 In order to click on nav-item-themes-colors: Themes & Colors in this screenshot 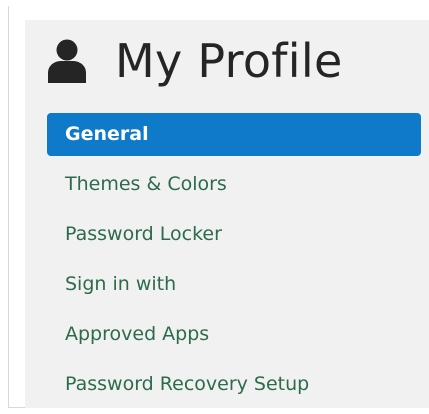, I will do `click(234, 184)`.